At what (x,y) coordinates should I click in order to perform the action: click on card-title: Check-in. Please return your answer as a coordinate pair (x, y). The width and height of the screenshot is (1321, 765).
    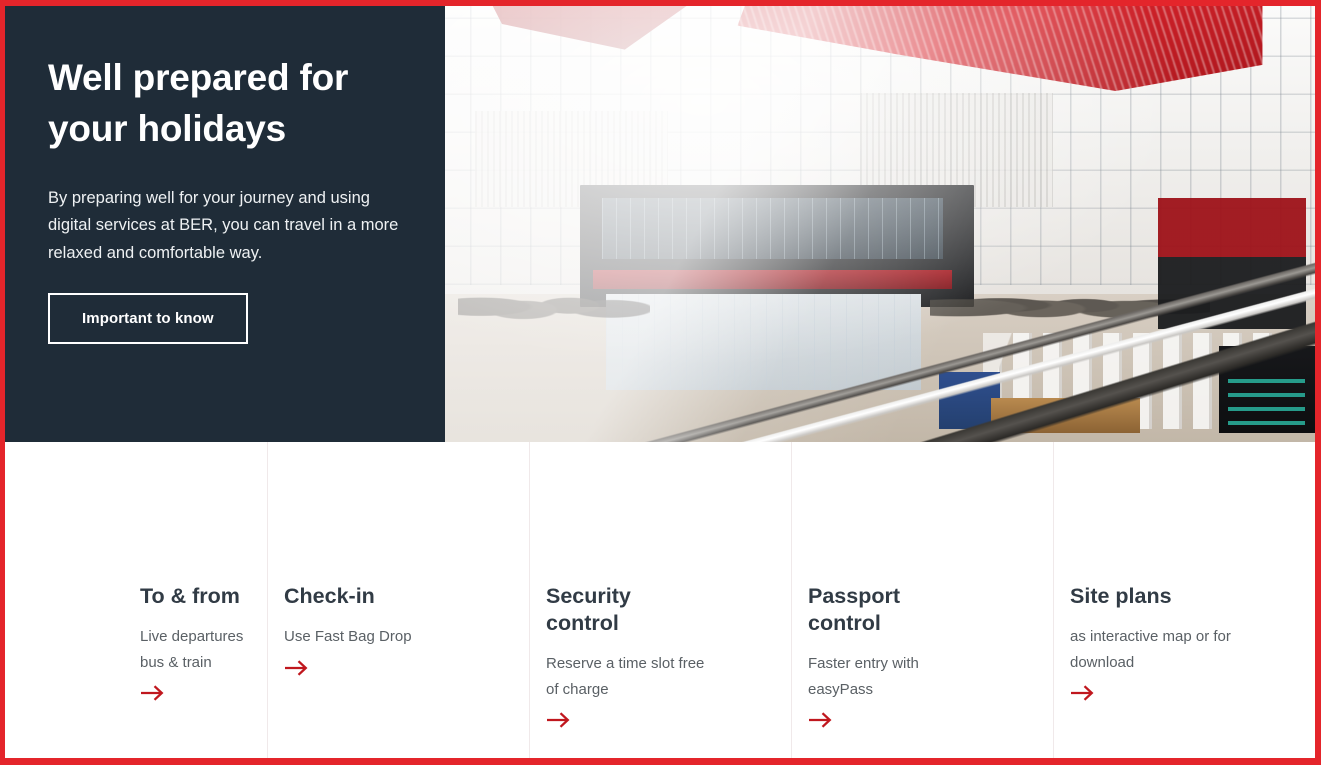
    Looking at the image, I should click on (329, 596).